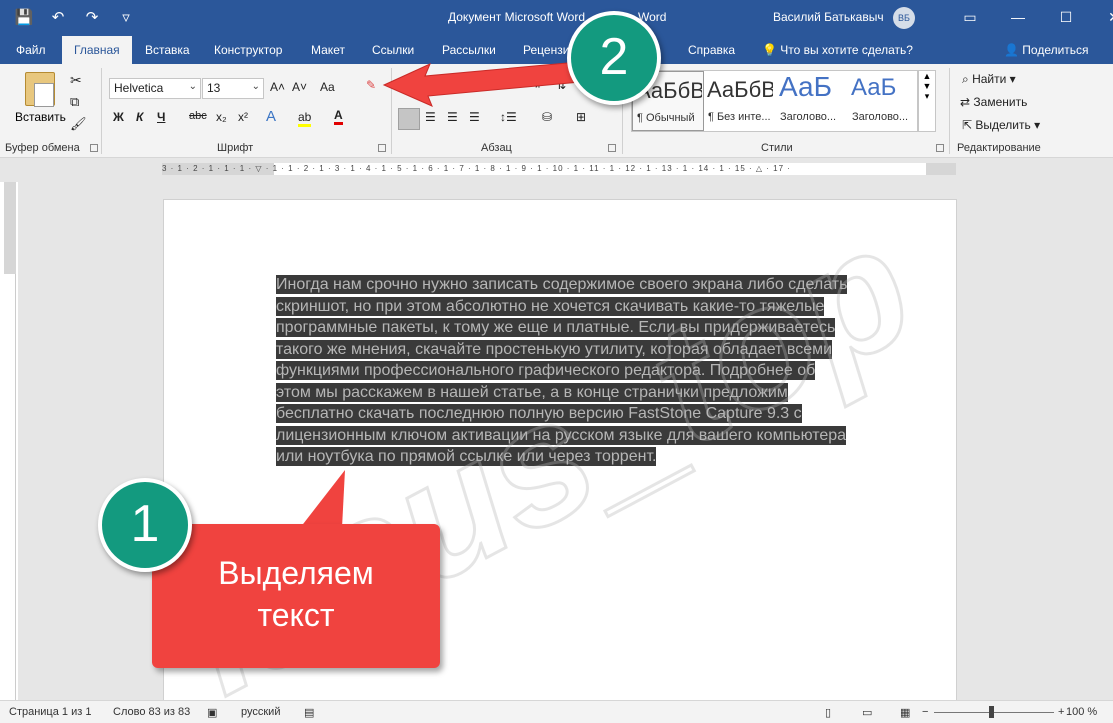  What do you see at coordinates (24, 17) in the screenshot?
I see `save-icon: 💾` at bounding box center [24, 17].